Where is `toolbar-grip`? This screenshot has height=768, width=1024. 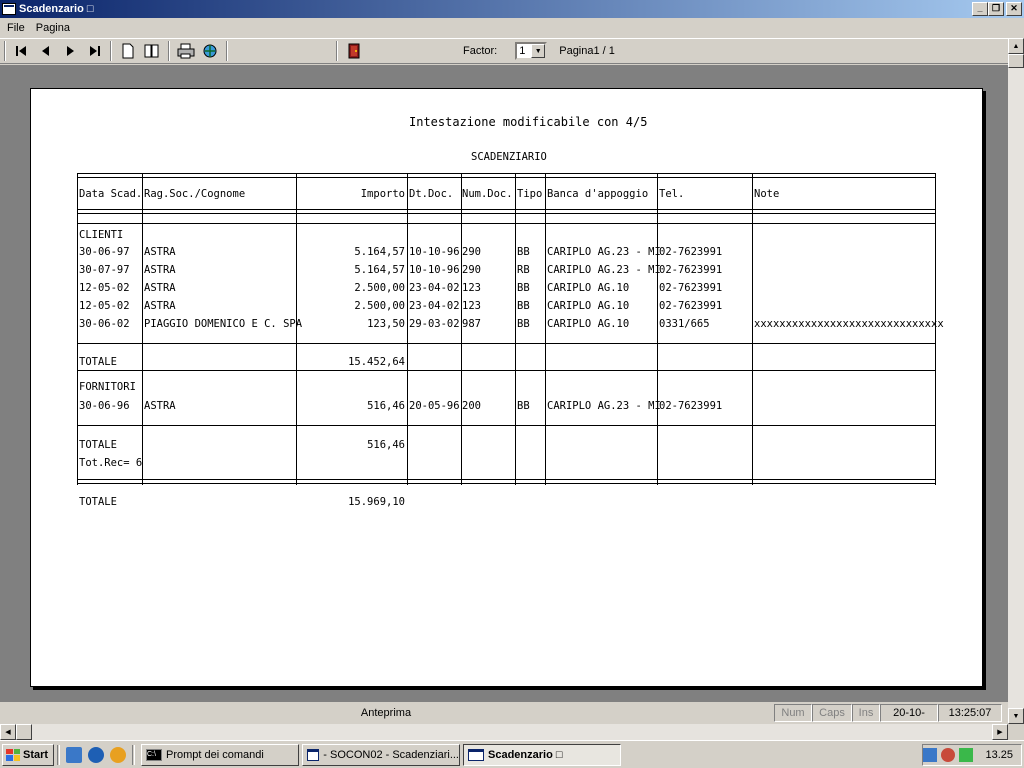 toolbar-grip is located at coordinates (5, 51).